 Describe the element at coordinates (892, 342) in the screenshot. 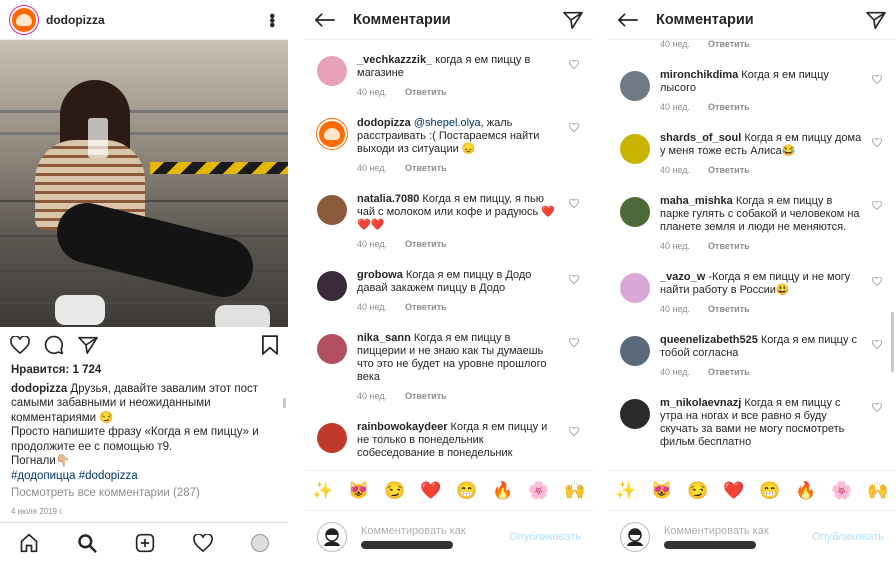

I see `comments-scrollbar` at that location.